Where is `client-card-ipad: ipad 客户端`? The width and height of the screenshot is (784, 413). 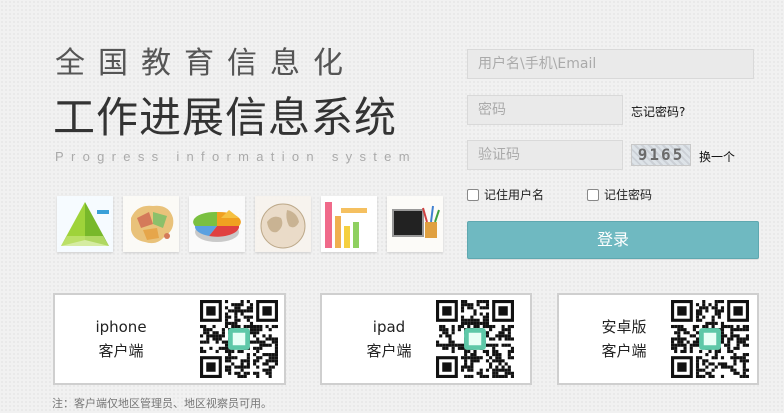 client-card-ipad: ipad 客户端 is located at coordinates (426, 339).